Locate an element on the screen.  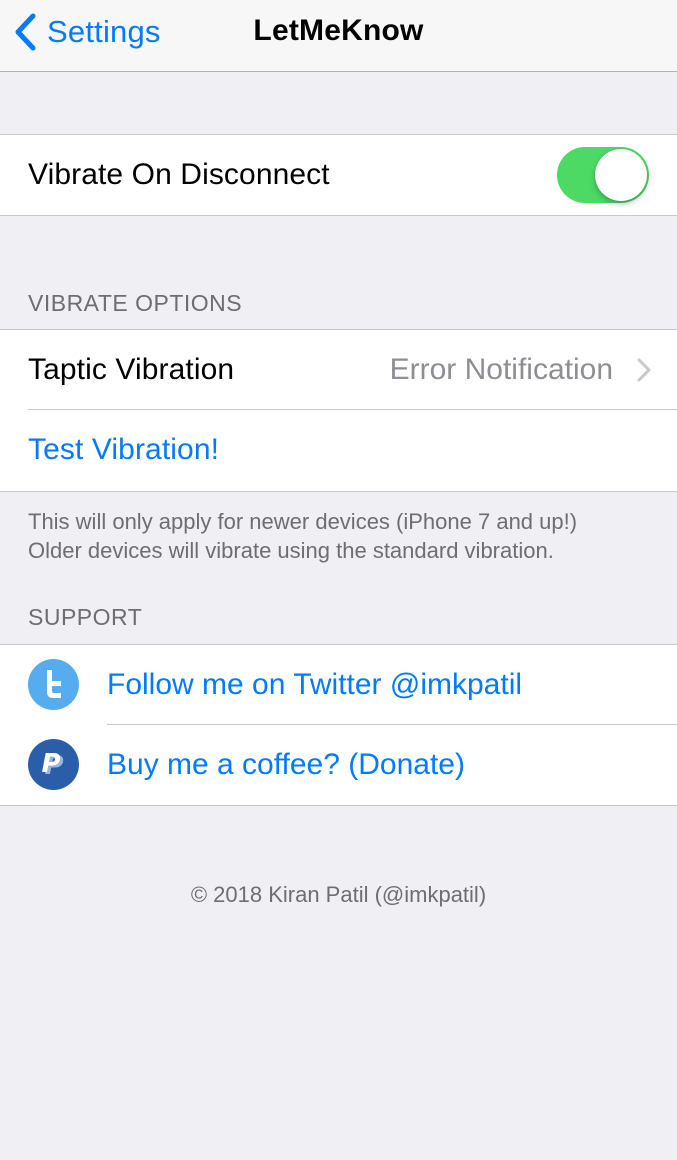
donate-link: Buy me a coffee? (Donate) is located at coordinates (286, 765).